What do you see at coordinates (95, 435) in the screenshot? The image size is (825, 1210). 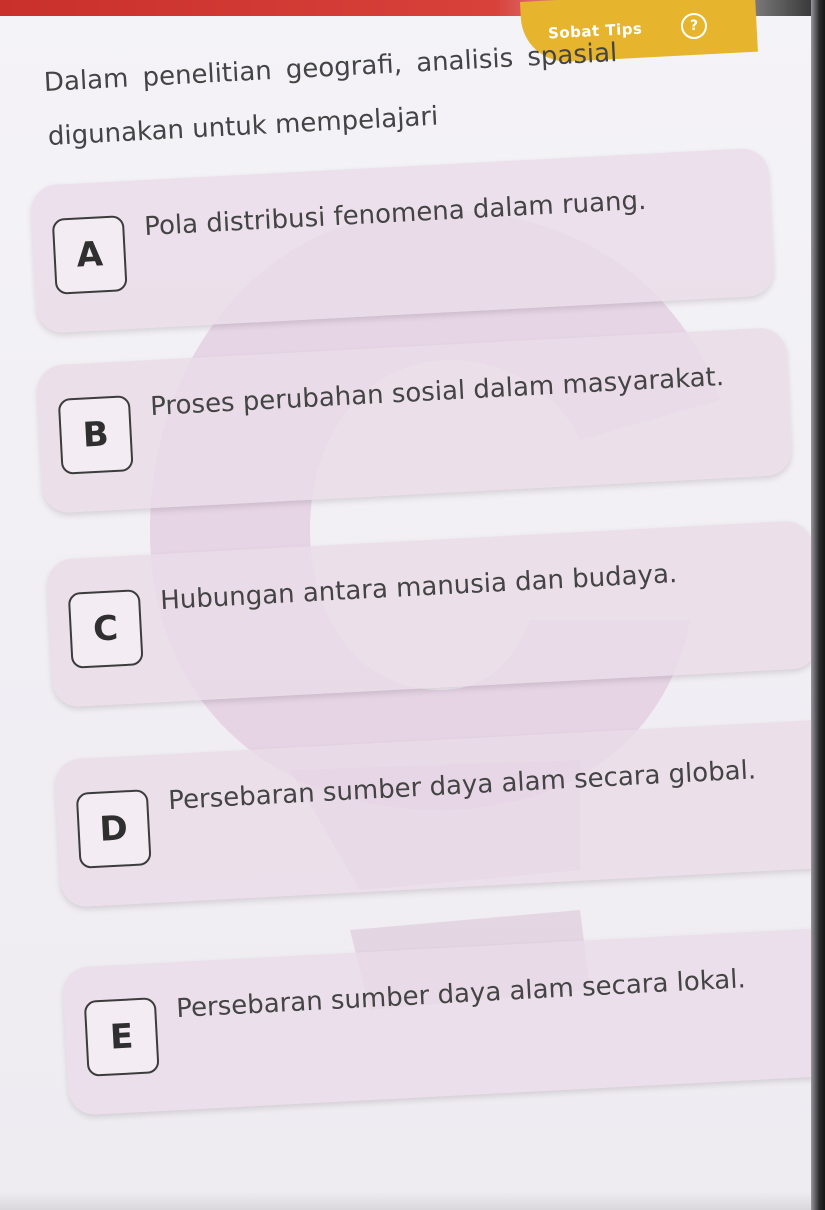 I see `option-letter-badge: B` at bounding box center [95, 435].